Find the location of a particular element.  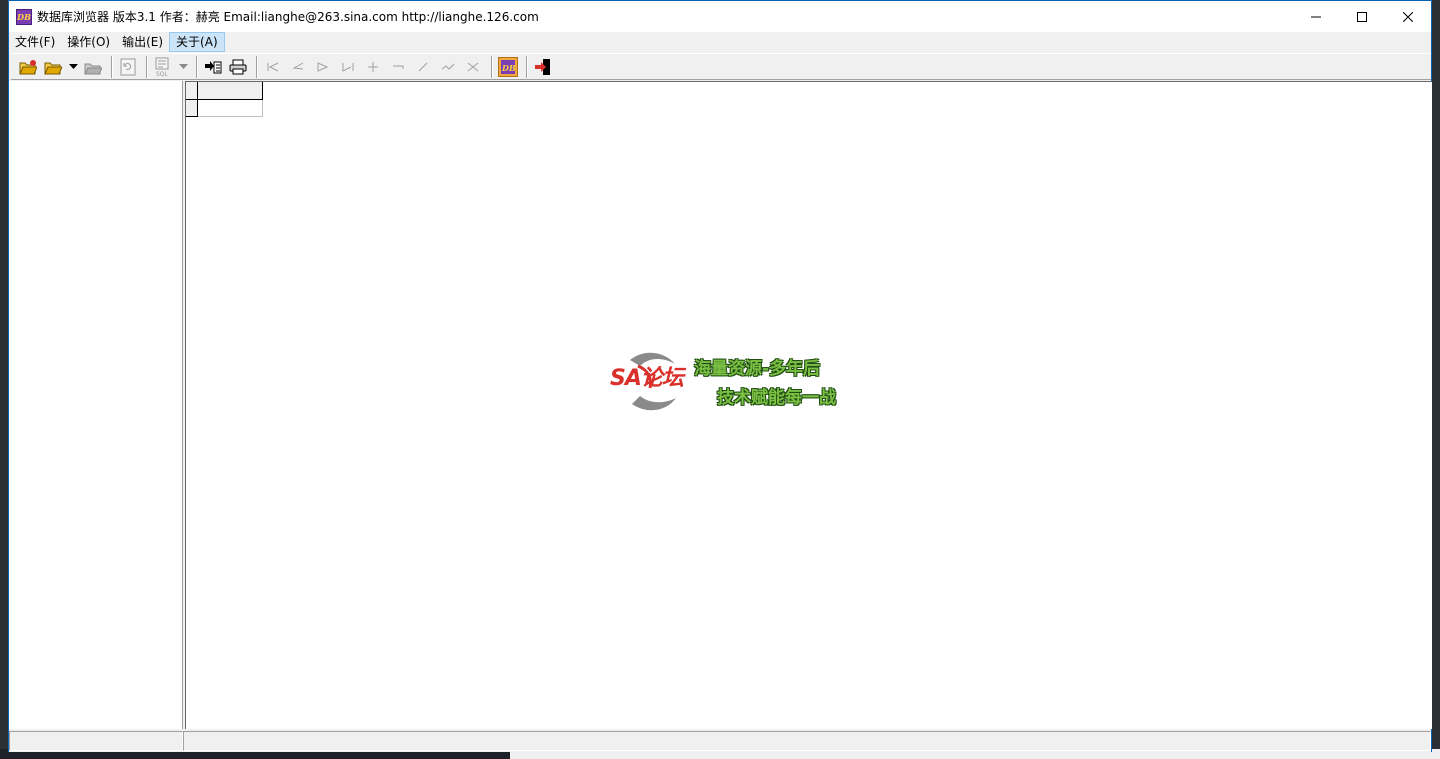

delete-record-icon is located at coordinates (398, 67).